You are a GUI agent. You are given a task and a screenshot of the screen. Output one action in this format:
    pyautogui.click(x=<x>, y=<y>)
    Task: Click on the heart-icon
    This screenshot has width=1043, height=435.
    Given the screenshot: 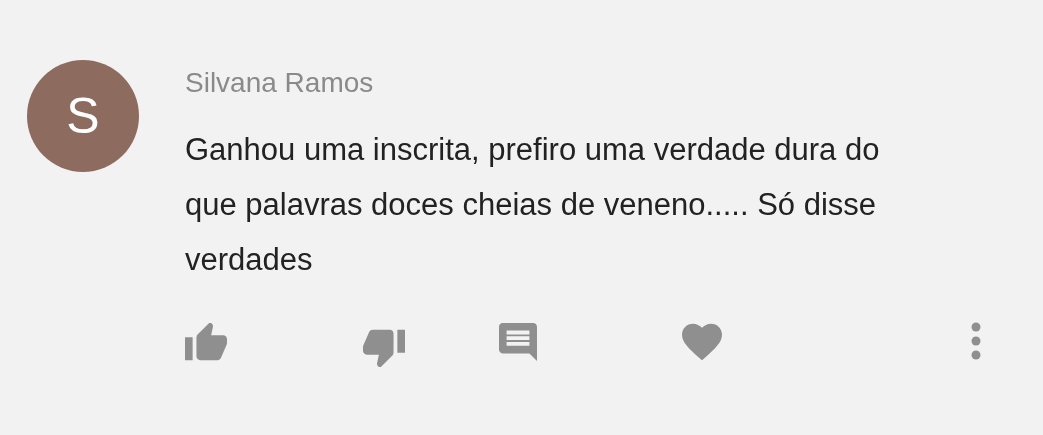 What is the action you would take?
    pyautogui.click(x=702, y=341)
    